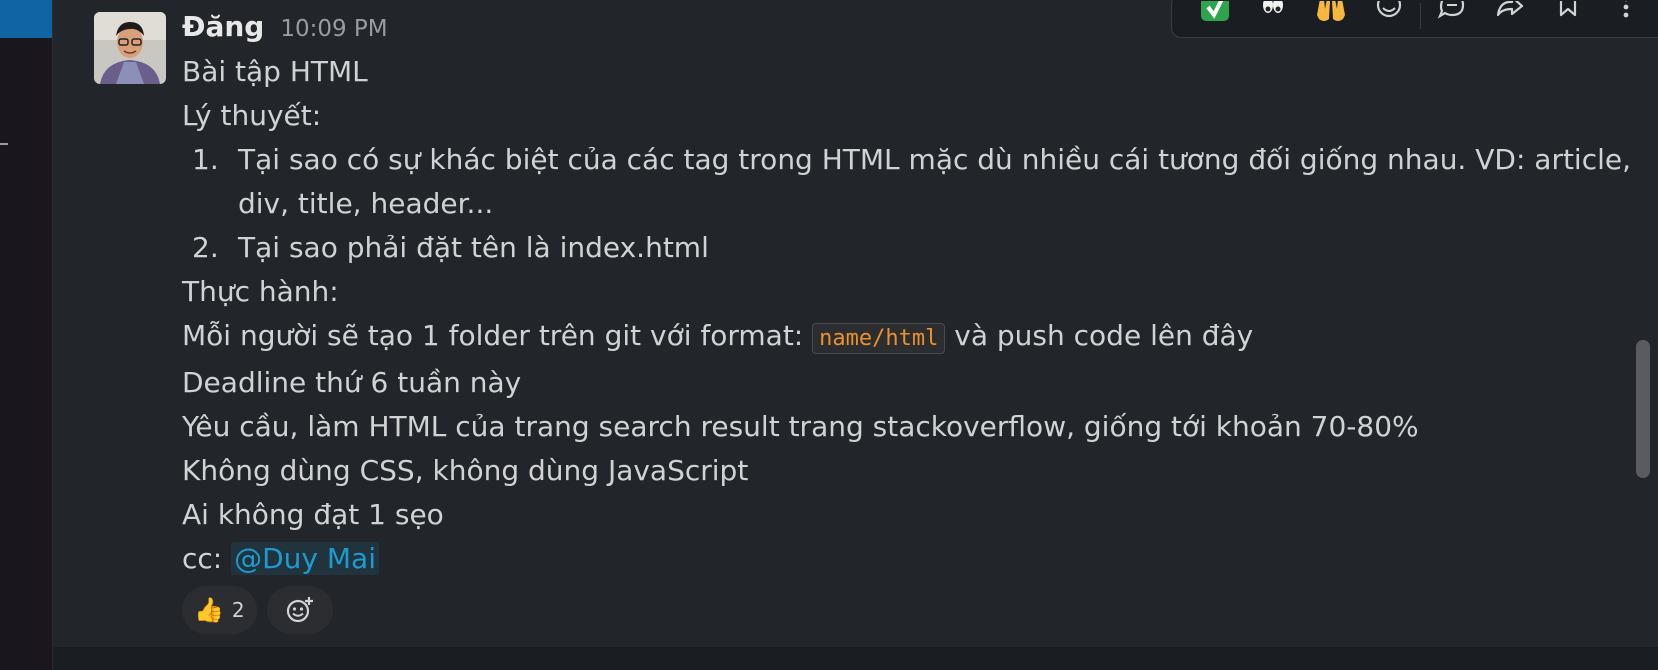 The height and width of the screenshot is (670, 1658). I want to click on avatar-image, so click(130, 48).